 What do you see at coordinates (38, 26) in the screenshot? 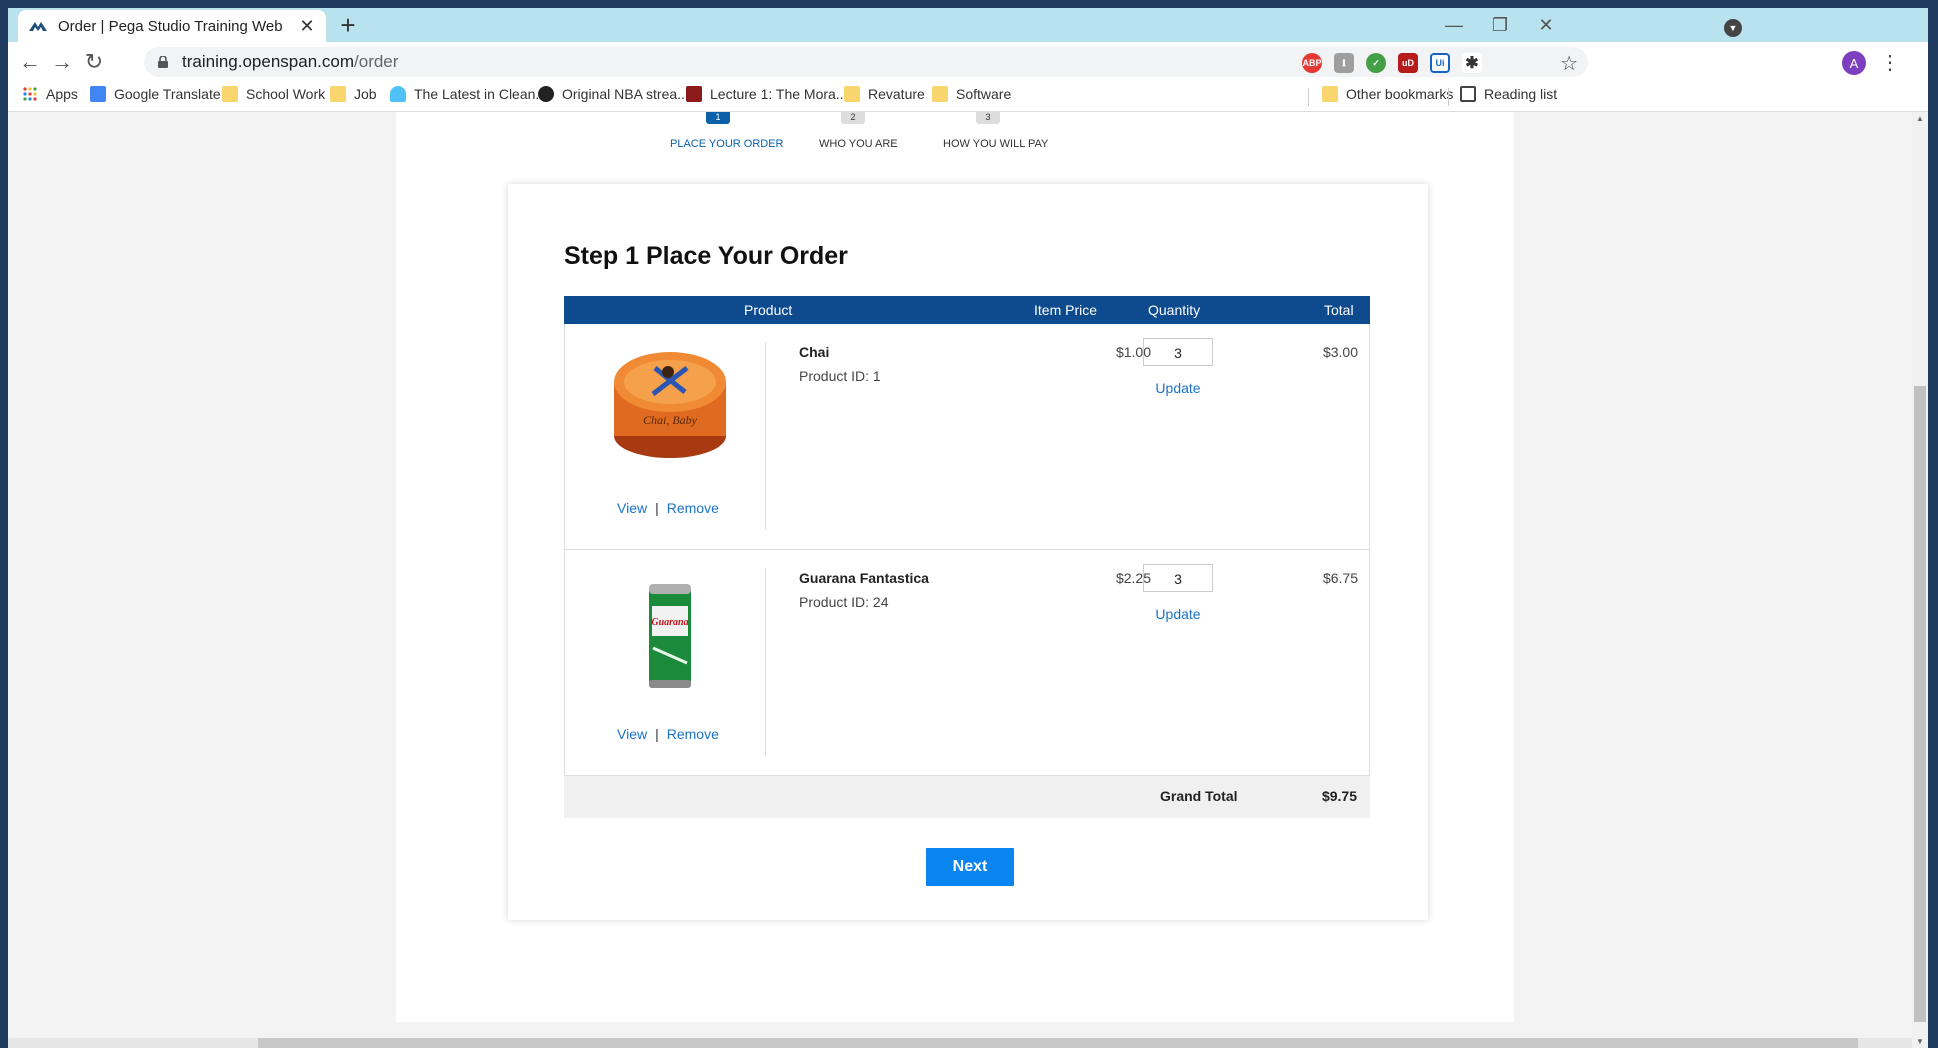
I see `pega-logo-icon` at bounding box center [38, 26].